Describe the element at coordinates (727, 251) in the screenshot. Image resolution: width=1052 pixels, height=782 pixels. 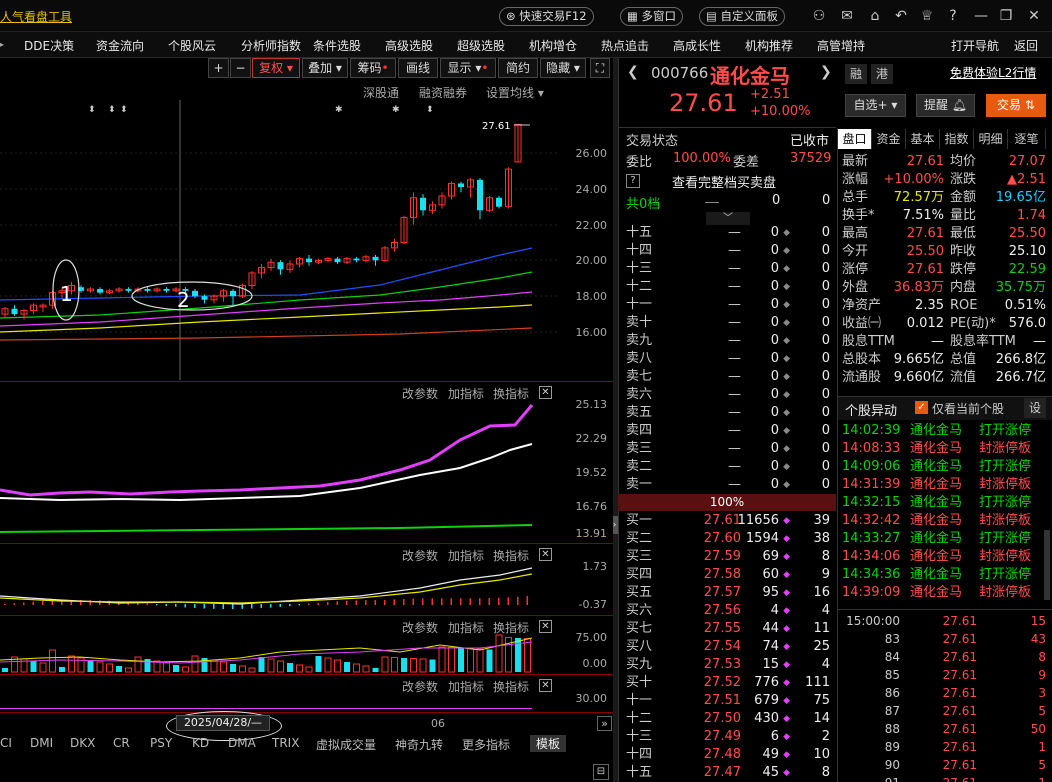
I see `orderbook-row: 十四 — 0 ◆ 0` at that location.